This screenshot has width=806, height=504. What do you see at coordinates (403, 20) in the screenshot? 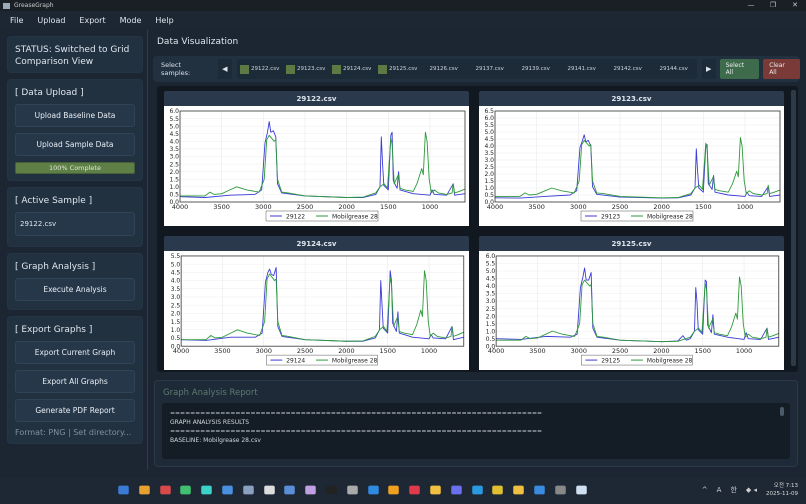
I see `menu-bar: File Upload Export Mode Help` at bounding box center [403, 20].